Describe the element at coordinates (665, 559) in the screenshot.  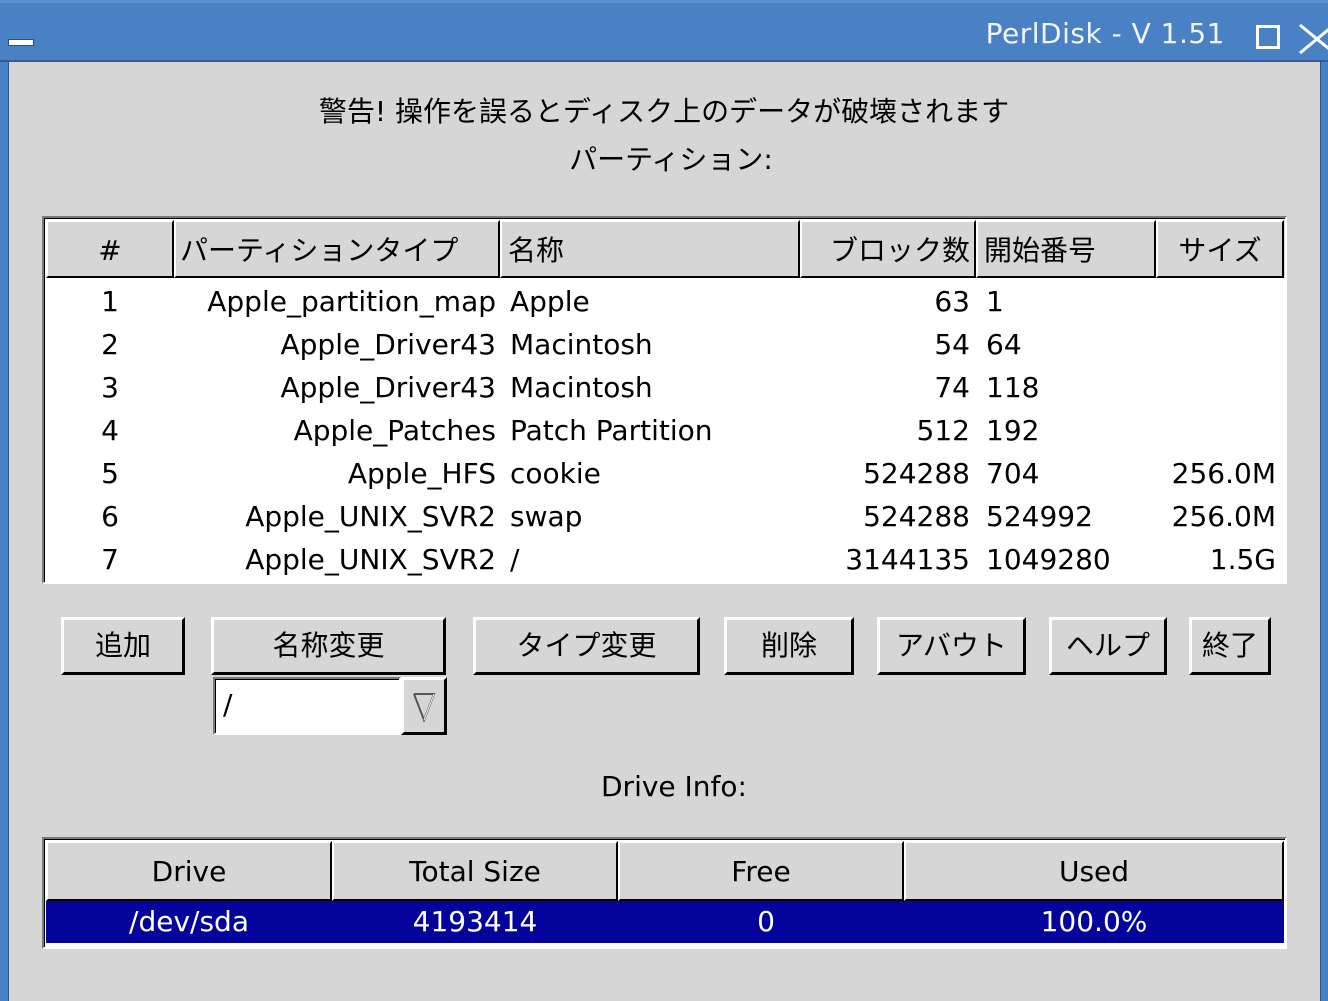
I see `table-row: 7 Apple_UNIX_SVR2 / 3144135 1049280 1.5G` at that location.